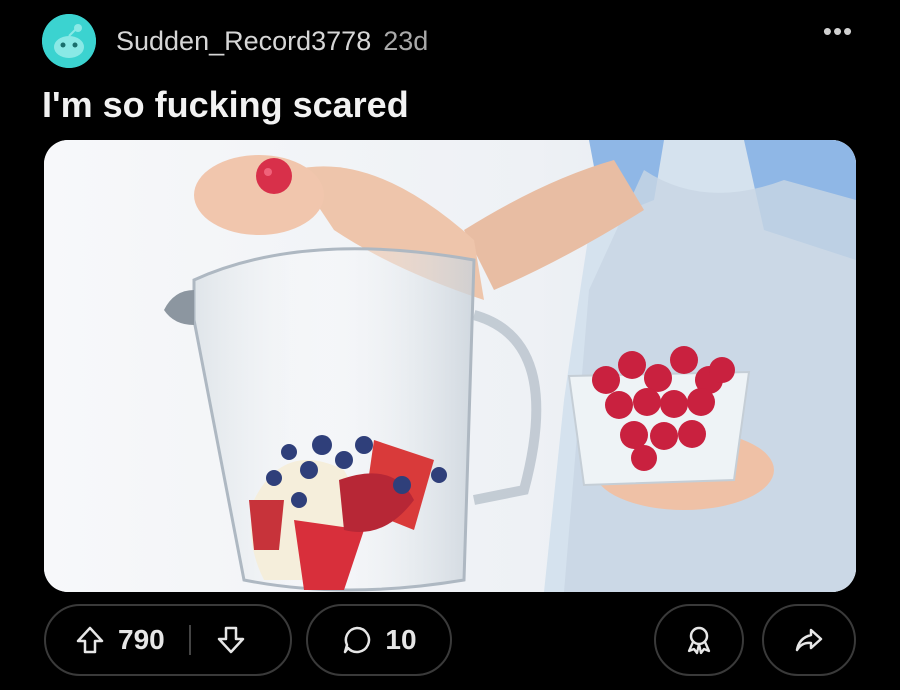 Image resolution: width=900 pixels, height=690 pixels. I want to click on post-title: I'm so fucking scared, so click(225, 105).